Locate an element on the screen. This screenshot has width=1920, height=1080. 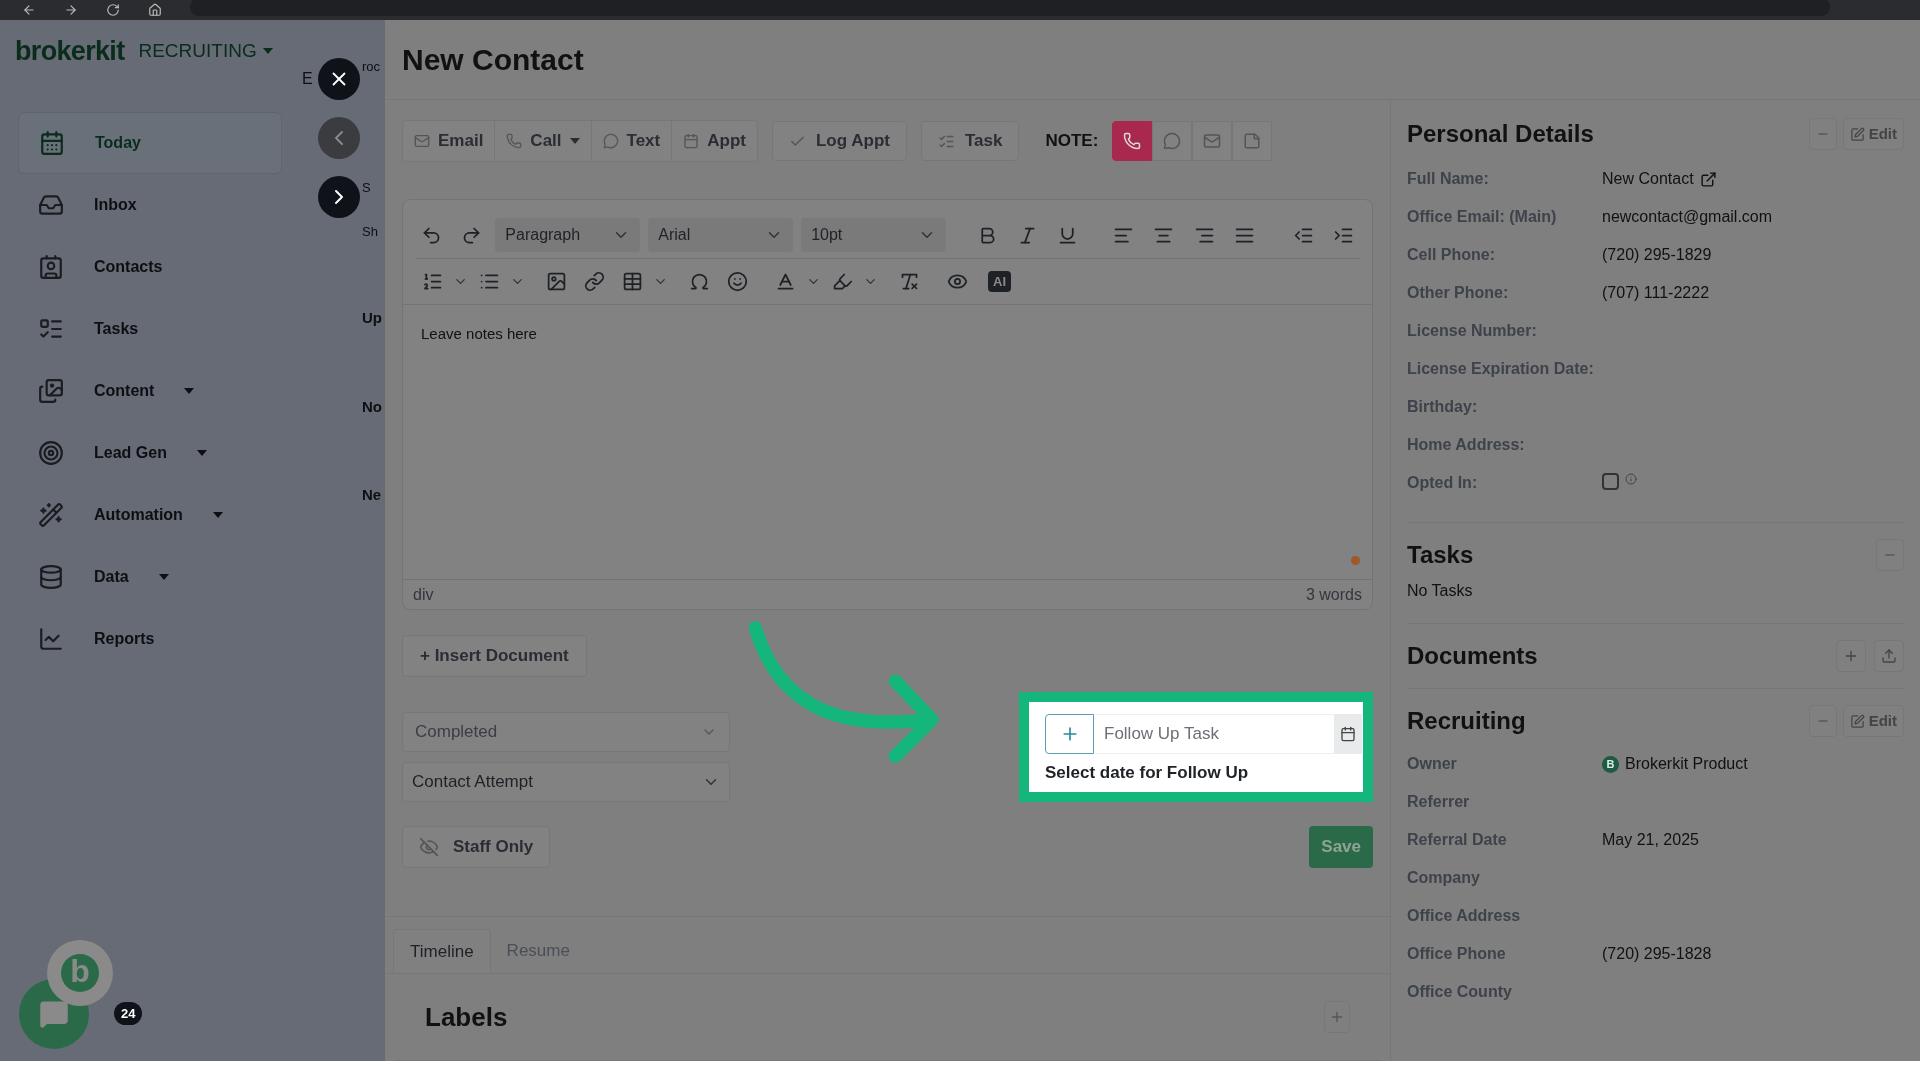
add-button is located at coordinates (1069, 734).